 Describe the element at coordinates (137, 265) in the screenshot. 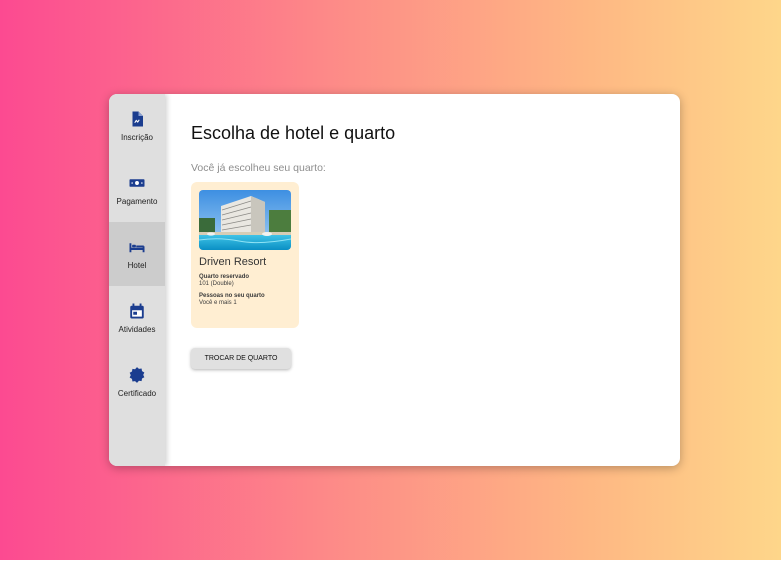

I see `sidebar-item-label: Hotel` at that location.